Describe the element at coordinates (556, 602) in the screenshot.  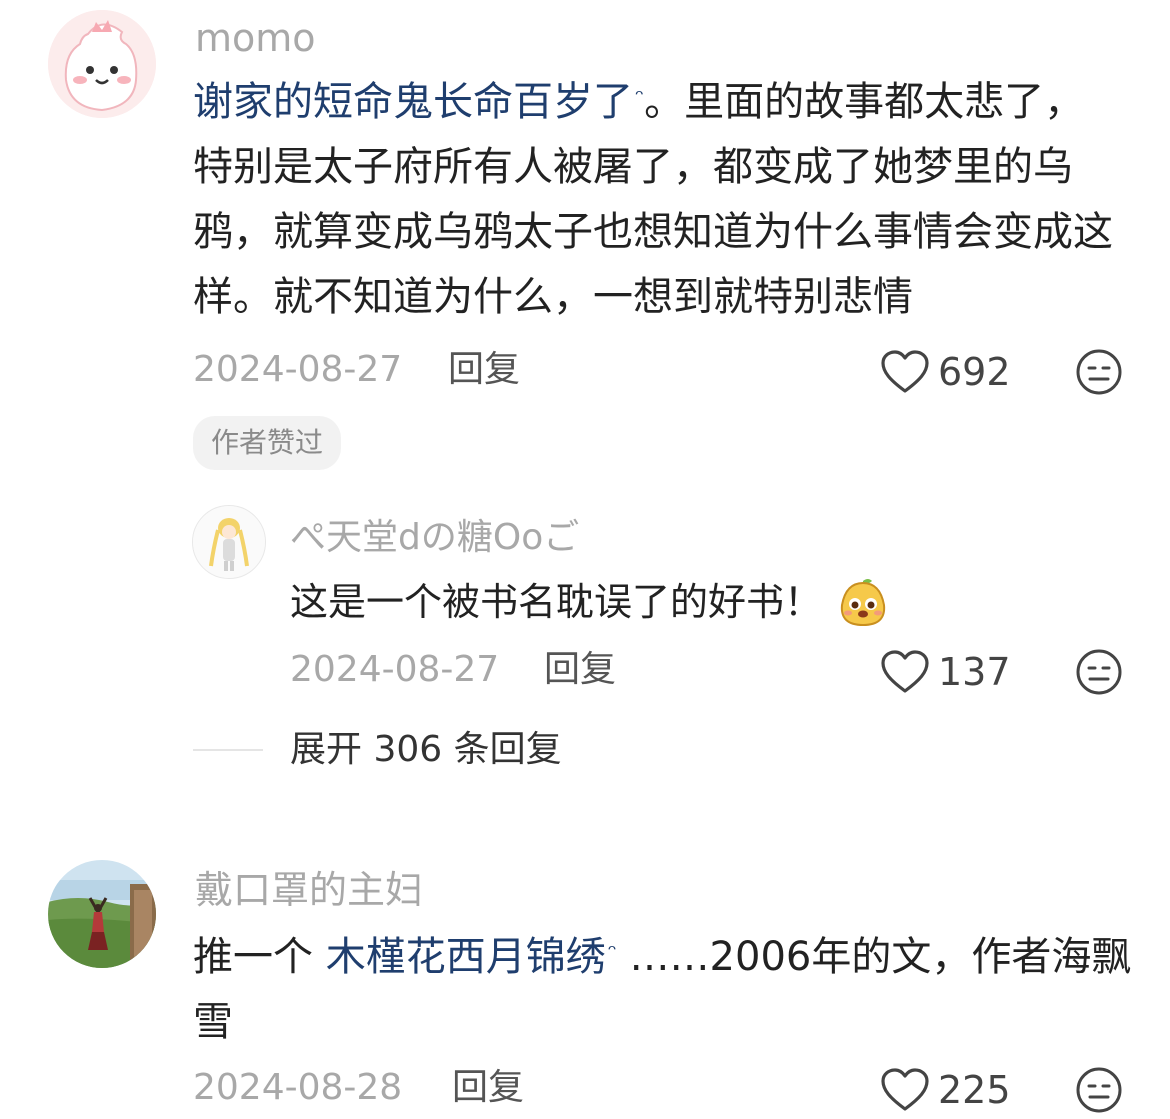
I see `reply-text-content: 这是一个被书名耽误了的好书！` at that location.